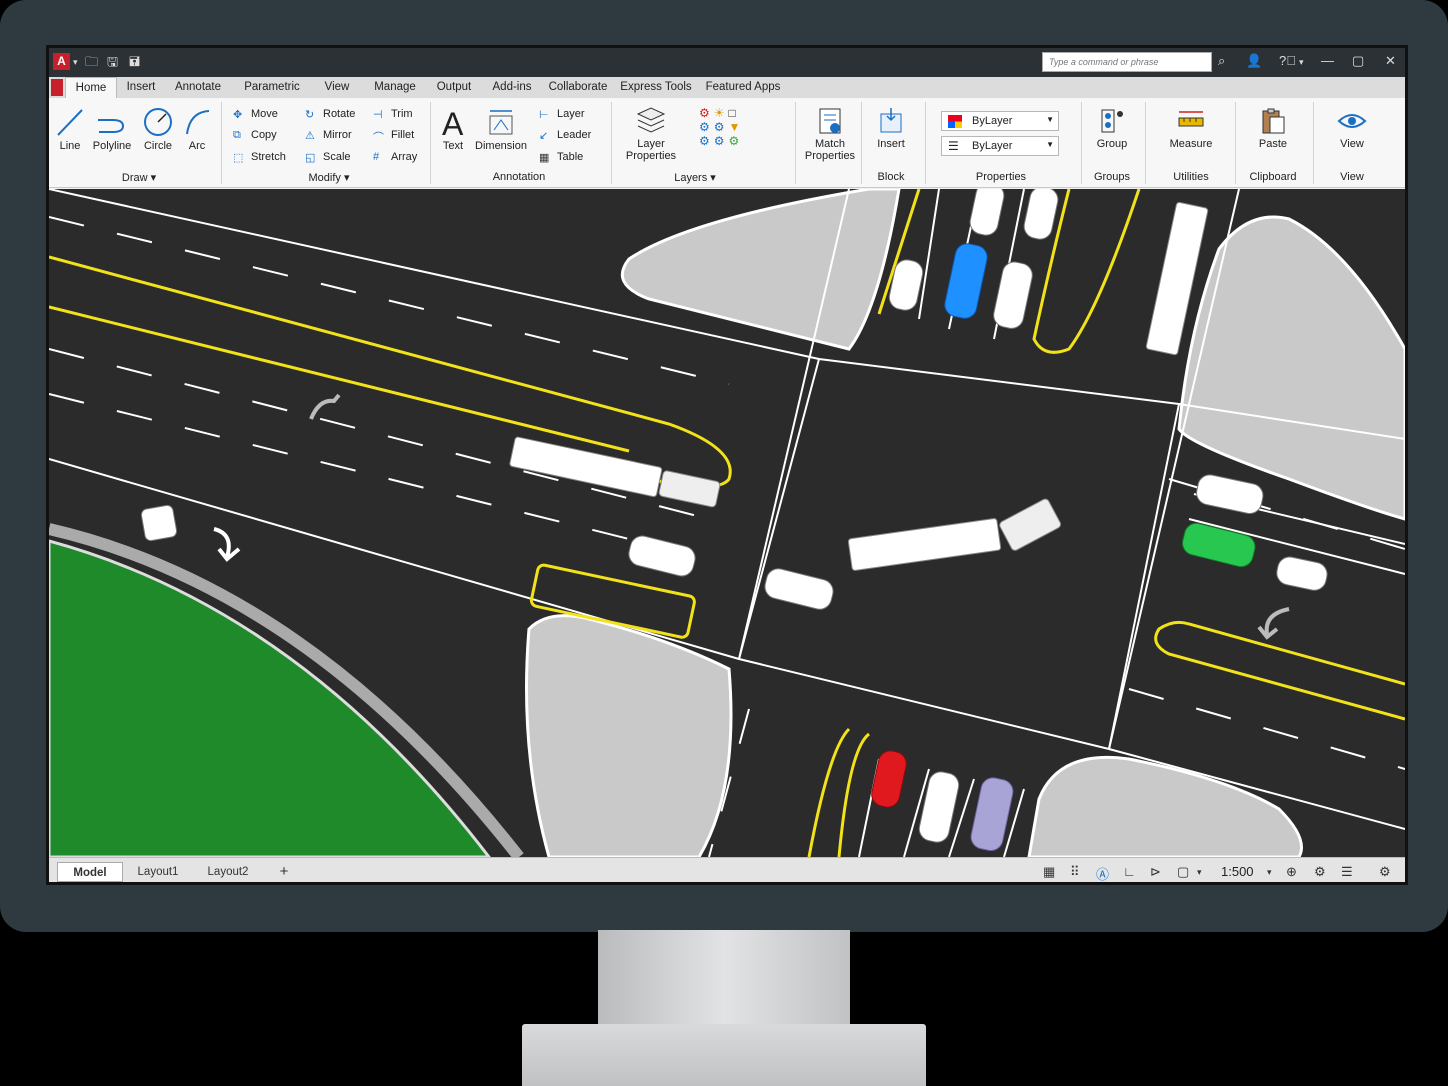 The height and width of the screenshot is (1086, 1448). I want to click on scale-button: ◱ Scale, so click(328, 157).